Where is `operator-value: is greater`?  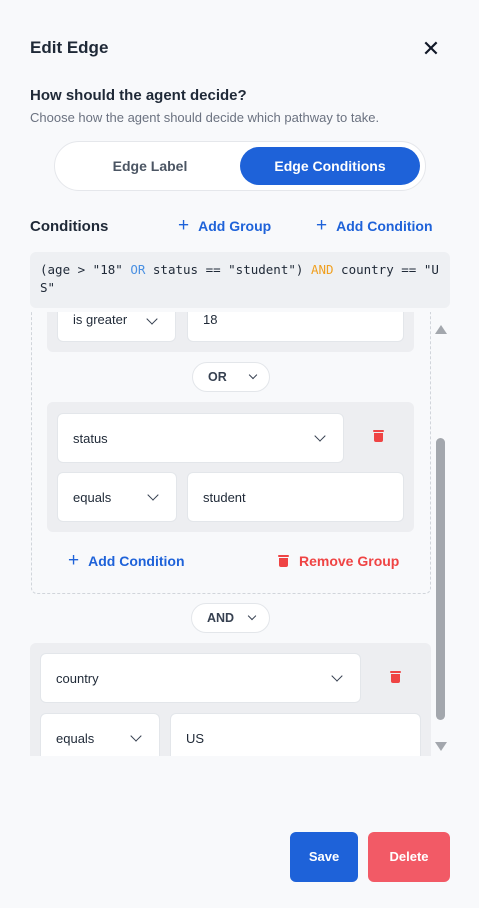
operator-value: is greater is located at coordinates (100, 319).